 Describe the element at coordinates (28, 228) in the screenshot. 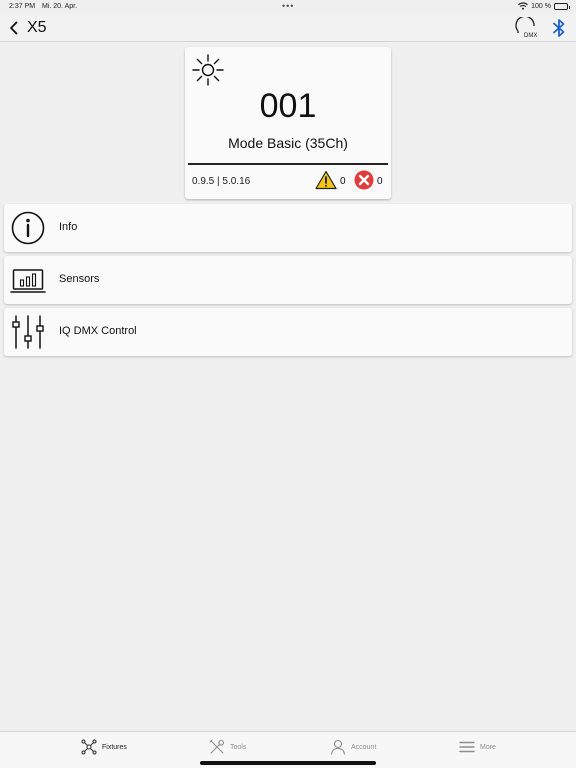

I see `info-icon` at that location.